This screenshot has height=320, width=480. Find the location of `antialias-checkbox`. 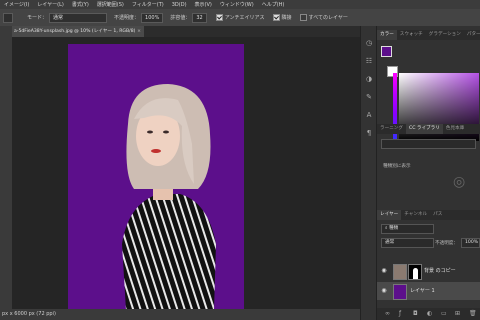

antialias-checkbox is located at coordinates (219, 17).